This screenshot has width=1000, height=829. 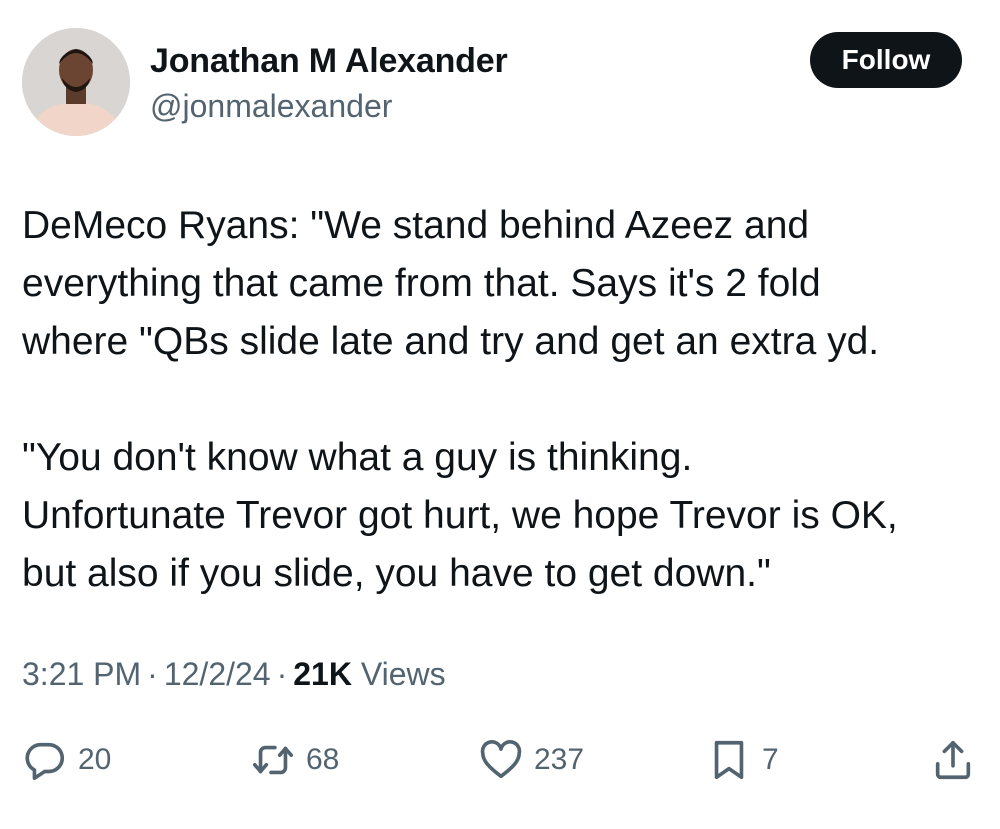 I want to click on reply-button: 20, so click(x=66, y=760).